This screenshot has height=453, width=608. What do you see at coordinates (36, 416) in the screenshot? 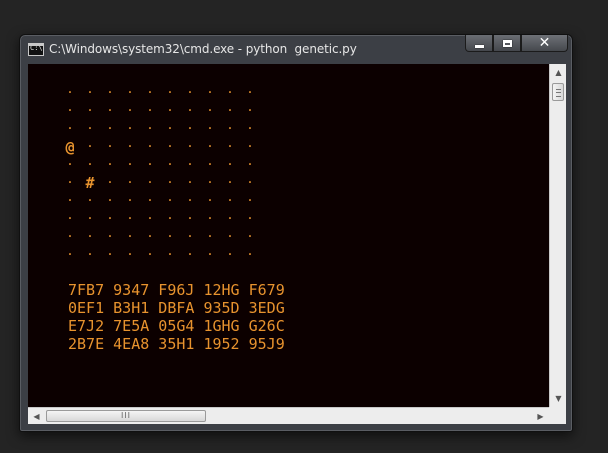
I see `scroll-left-arrow-icon: ◀` at bounding box center [36, 416].